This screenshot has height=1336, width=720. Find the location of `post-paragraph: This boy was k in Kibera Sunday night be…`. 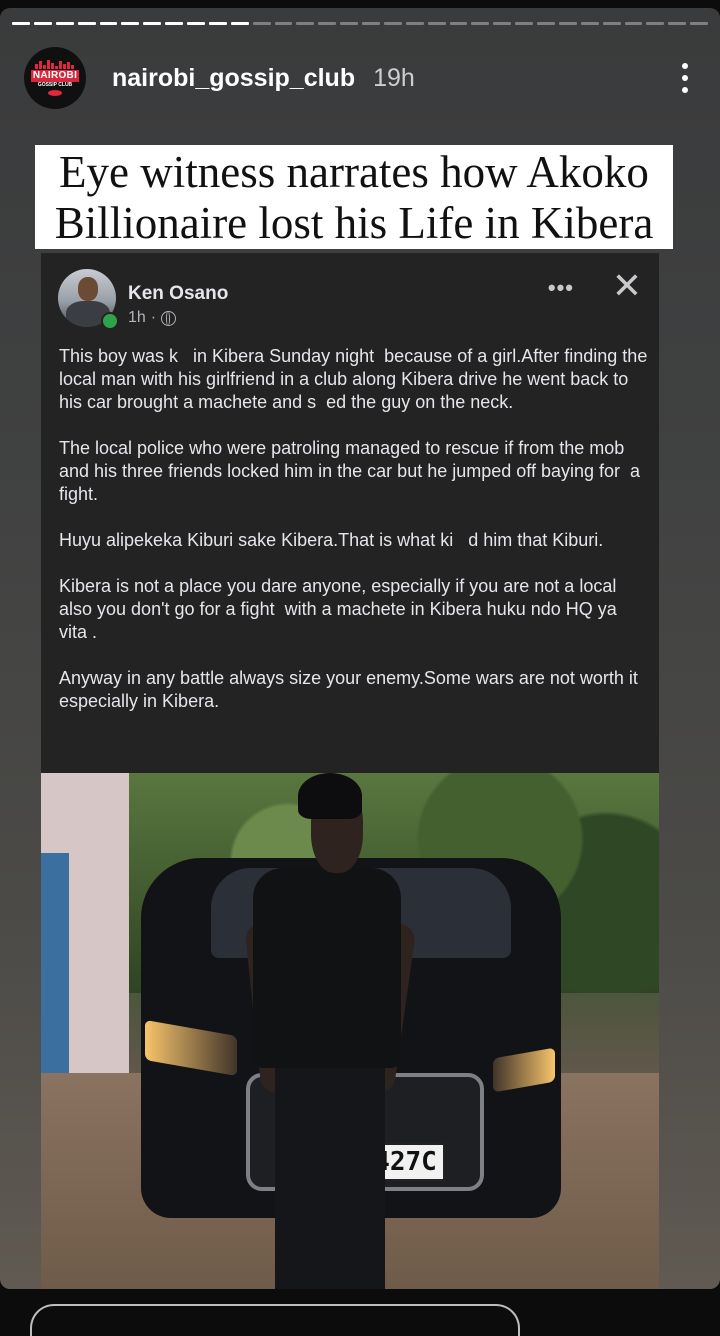

post-paragraph: This boy was k in Kibera Sunday night be… is located at coordinates (356, 379).